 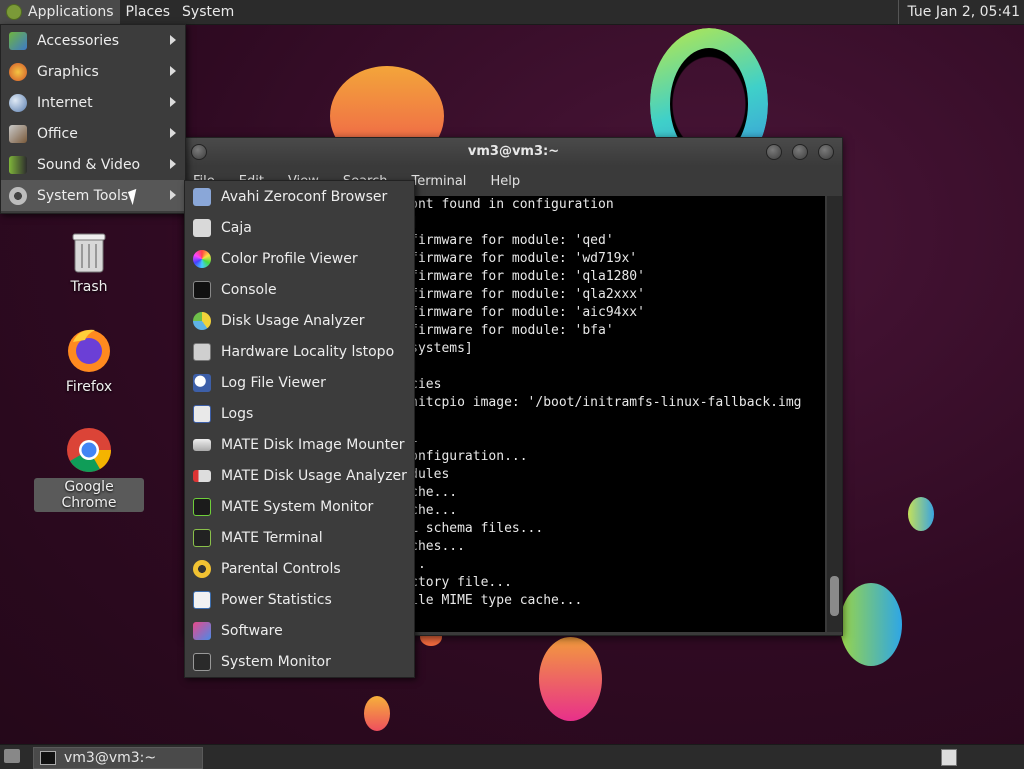 What do you see at coordinates (65, 102) in the screenshot?
I see `menu-item-label: Internet` at bounding box center [65, 102].